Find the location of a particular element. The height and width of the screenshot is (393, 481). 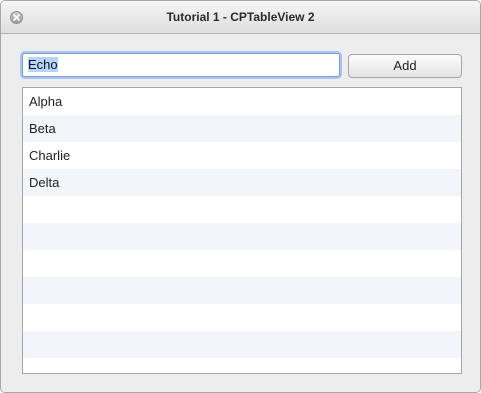

title-bar: Tutorial 1 - CPTableView 2 is located at coordinates (240, 17).